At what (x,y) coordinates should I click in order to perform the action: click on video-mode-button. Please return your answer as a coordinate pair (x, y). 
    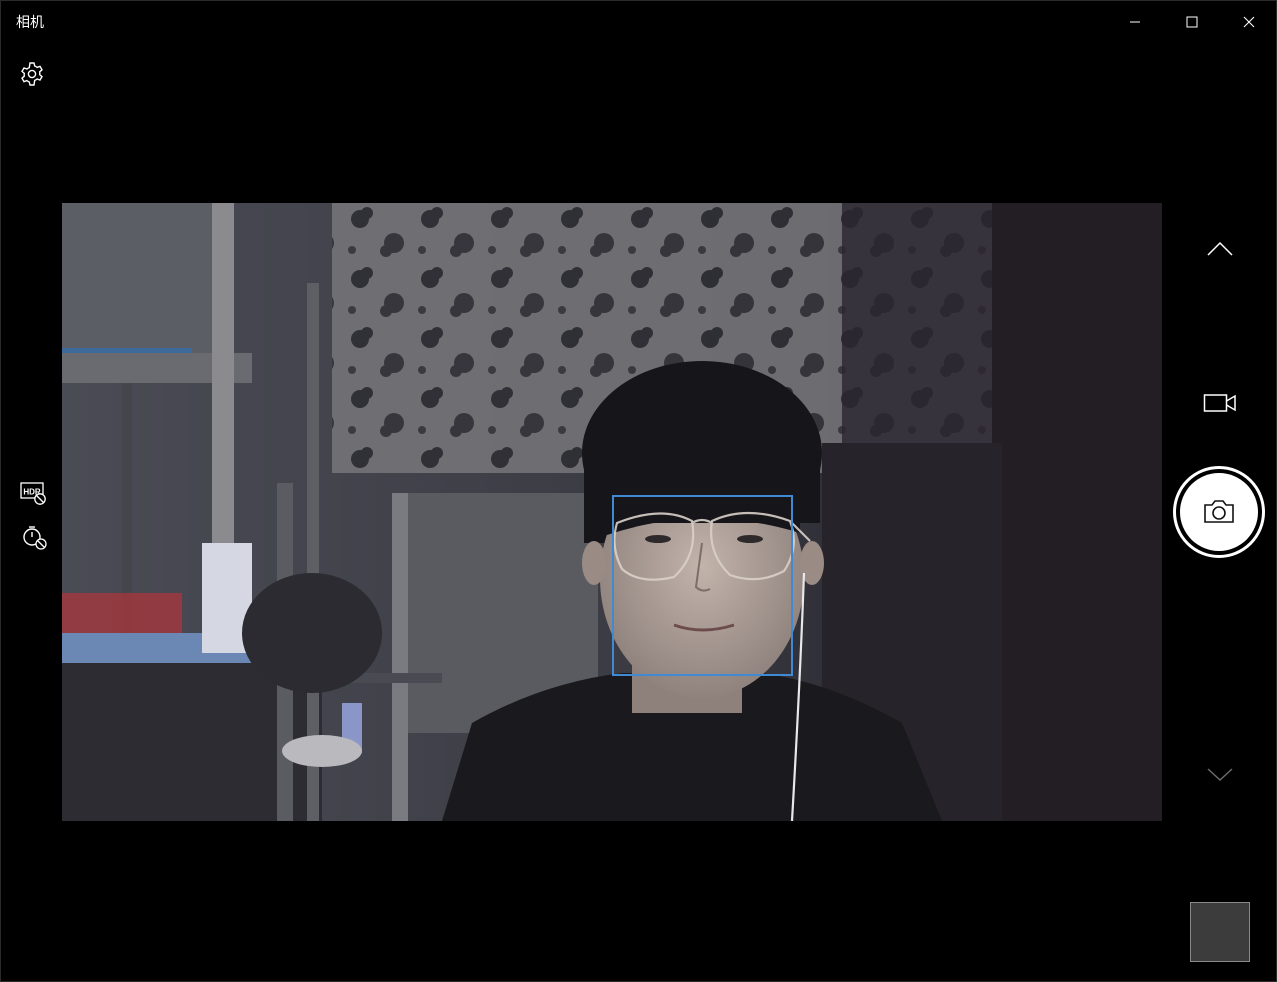
    Looking at the image, I should click on (1220, 403).